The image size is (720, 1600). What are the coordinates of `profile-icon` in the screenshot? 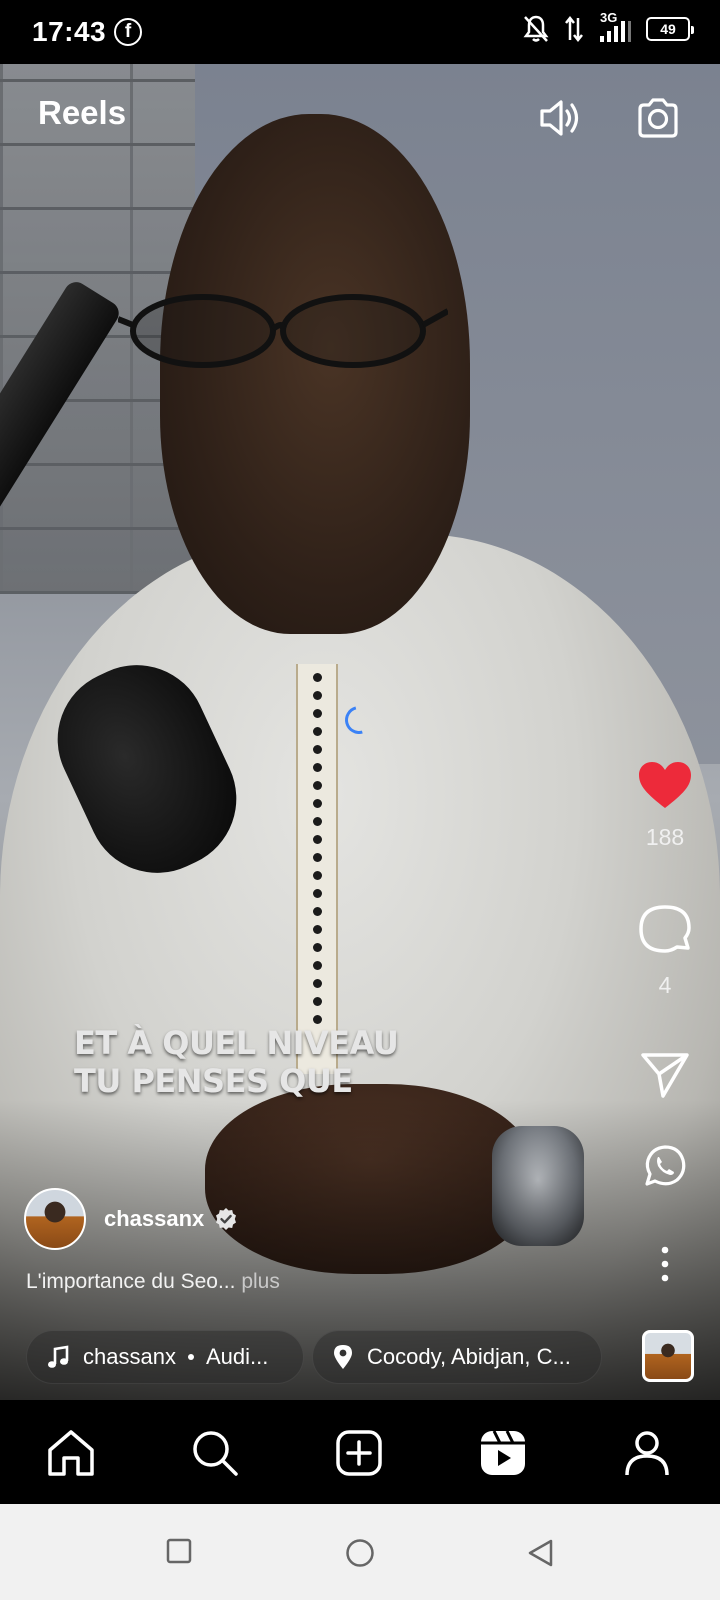 It's located at (647, 1453).